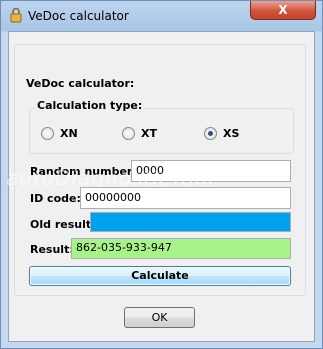 The width and height of the screenshot is (323, 349). What do you see at coordinates (55, 198) in the screenshot?
I see `id-code-label: ID code:` at bounding box center [55, 198].